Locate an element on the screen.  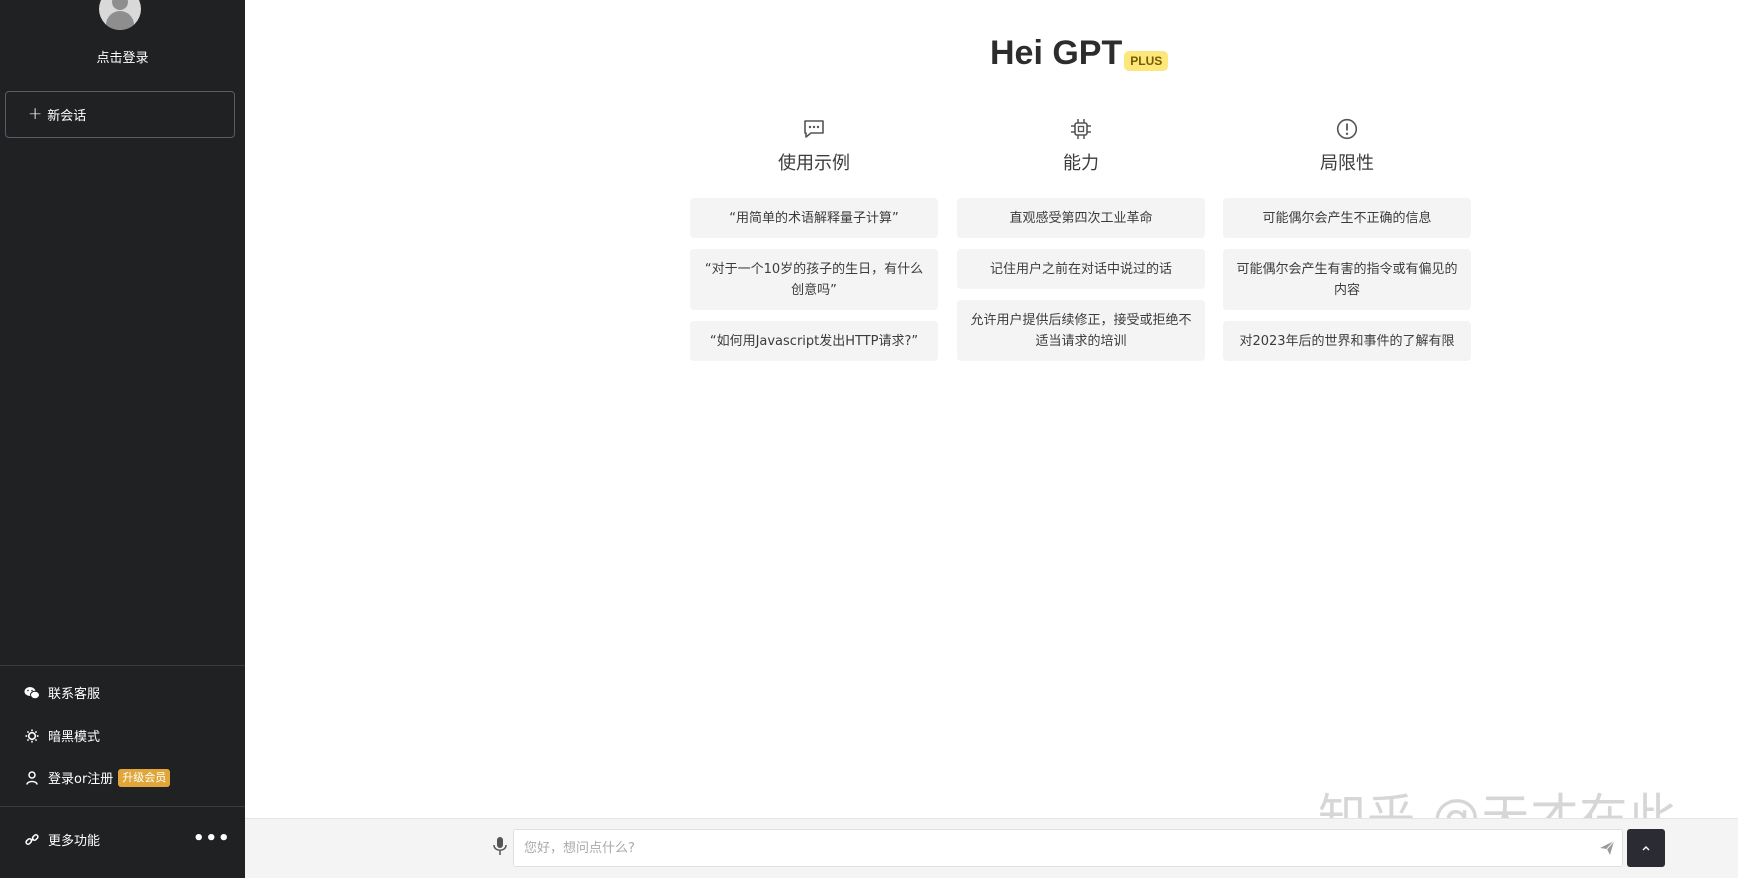
sidebar-item-dark-mode: 暗黑模式 is located at coordinates (62, 735).